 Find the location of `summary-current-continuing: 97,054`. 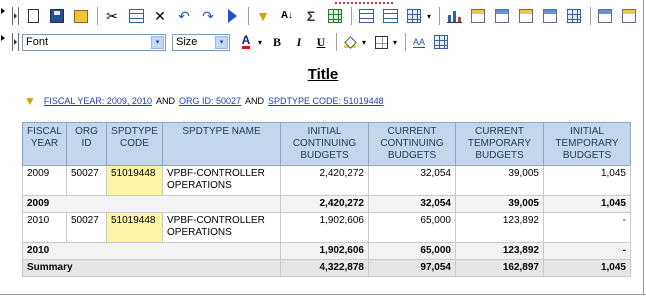

summary-current-continuing: 97,054 is located at coordinates (412, 268).